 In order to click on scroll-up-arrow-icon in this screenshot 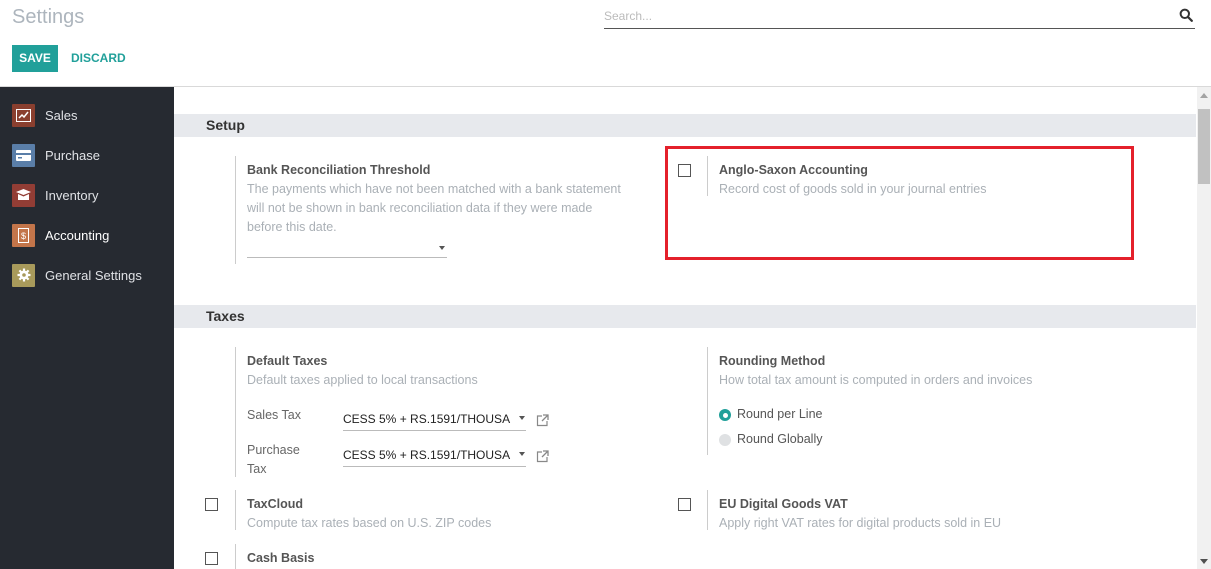, I will do `click(1204, 95)`.